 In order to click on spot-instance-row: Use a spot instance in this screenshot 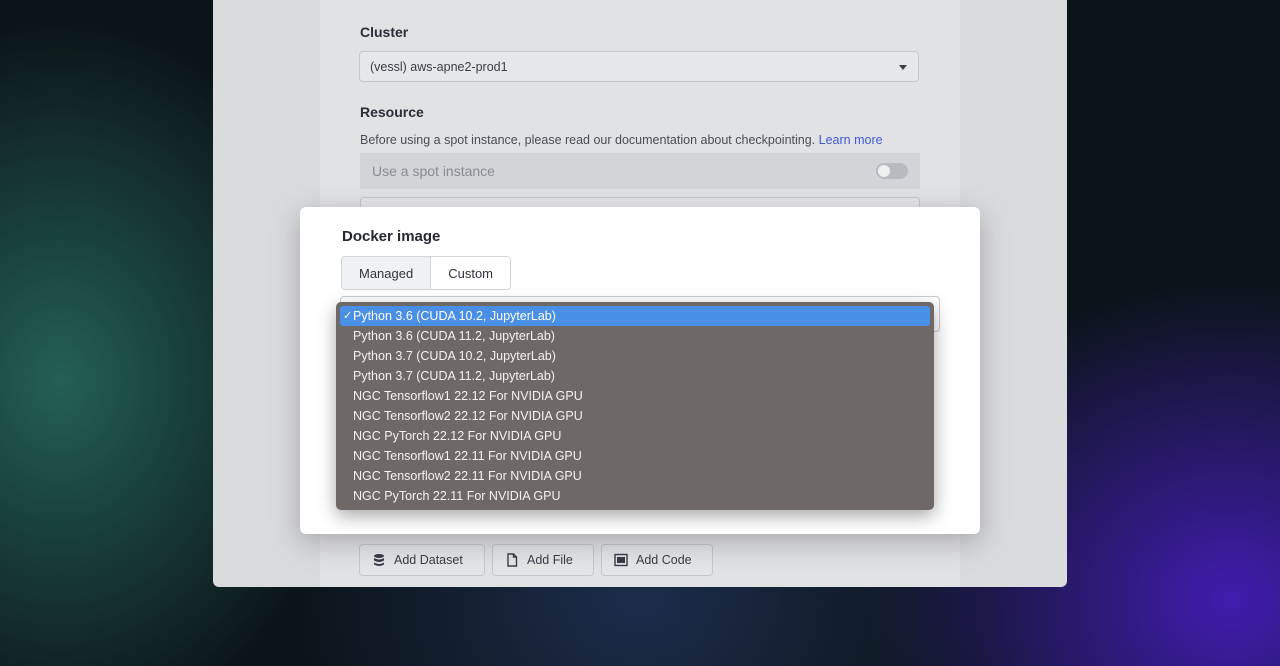, I will do `click(640, 171)`.